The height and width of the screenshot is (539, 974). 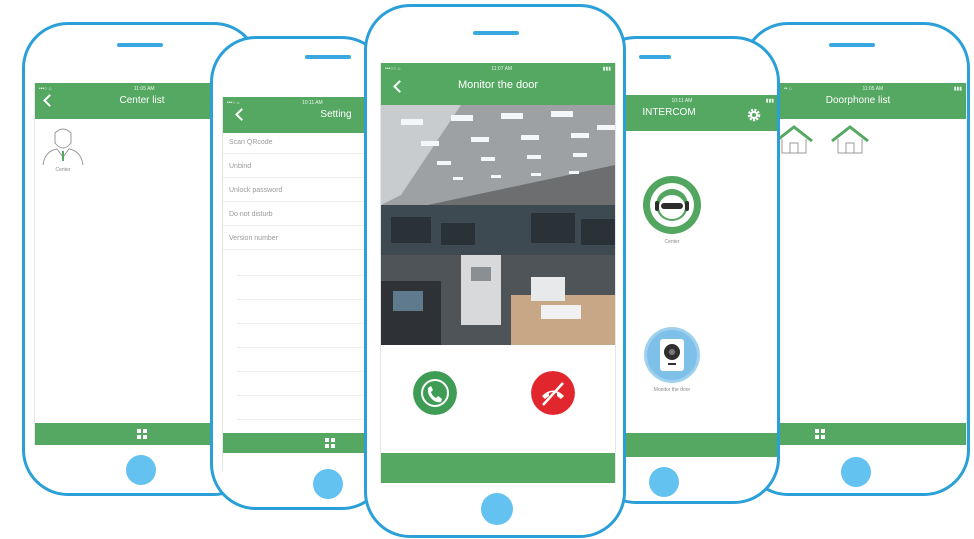 I want to click on navbar: •• ⌂ 11:05 AM ▮▮▮ Doorphone list, so click(x=873, y=101).